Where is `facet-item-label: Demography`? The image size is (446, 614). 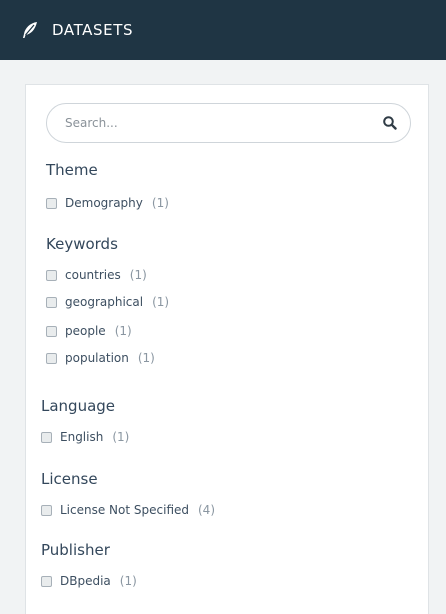 facet-item-label: Demography is located at coordinates (104, 203).